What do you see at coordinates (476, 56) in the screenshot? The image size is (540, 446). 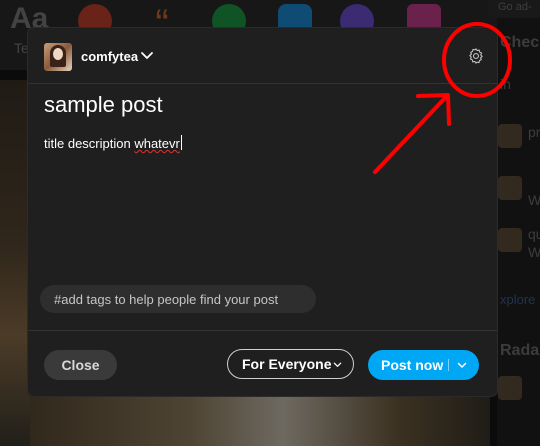 I see `gear-icon` at bounding box center [476, 56].